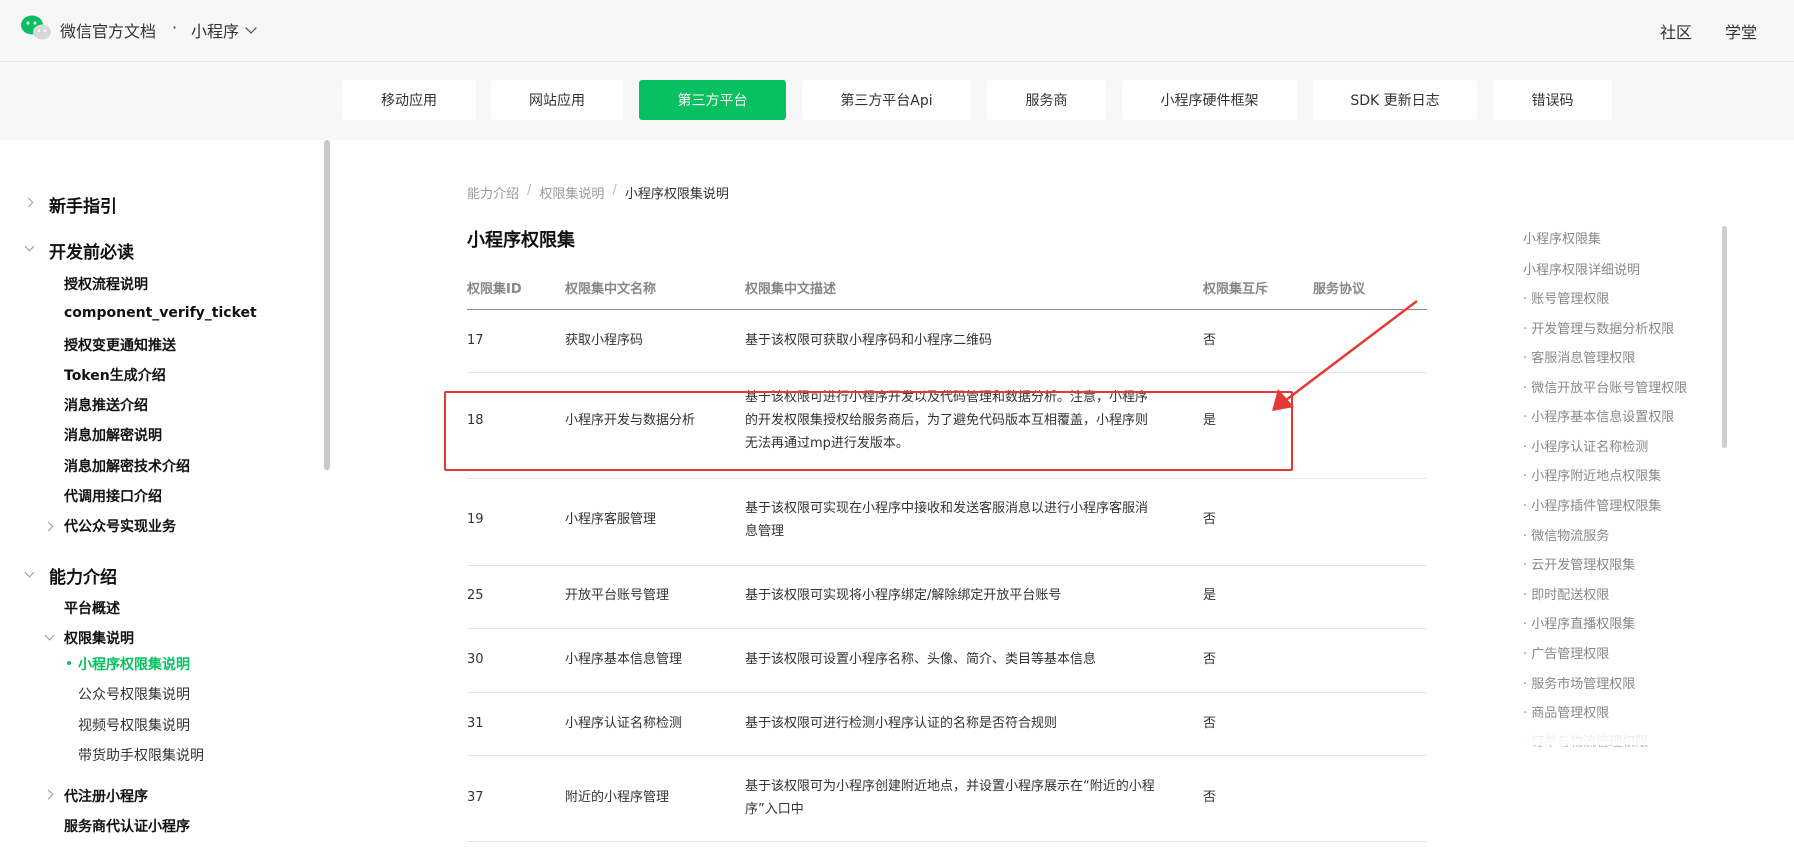 The width and height of the screenshot is (1794, 847). What do you see at coordinates (1598, 415) in the screenshot?
I see `toc-item: · 小程序基本信息设置权限` at bounding box center [1598, 415].